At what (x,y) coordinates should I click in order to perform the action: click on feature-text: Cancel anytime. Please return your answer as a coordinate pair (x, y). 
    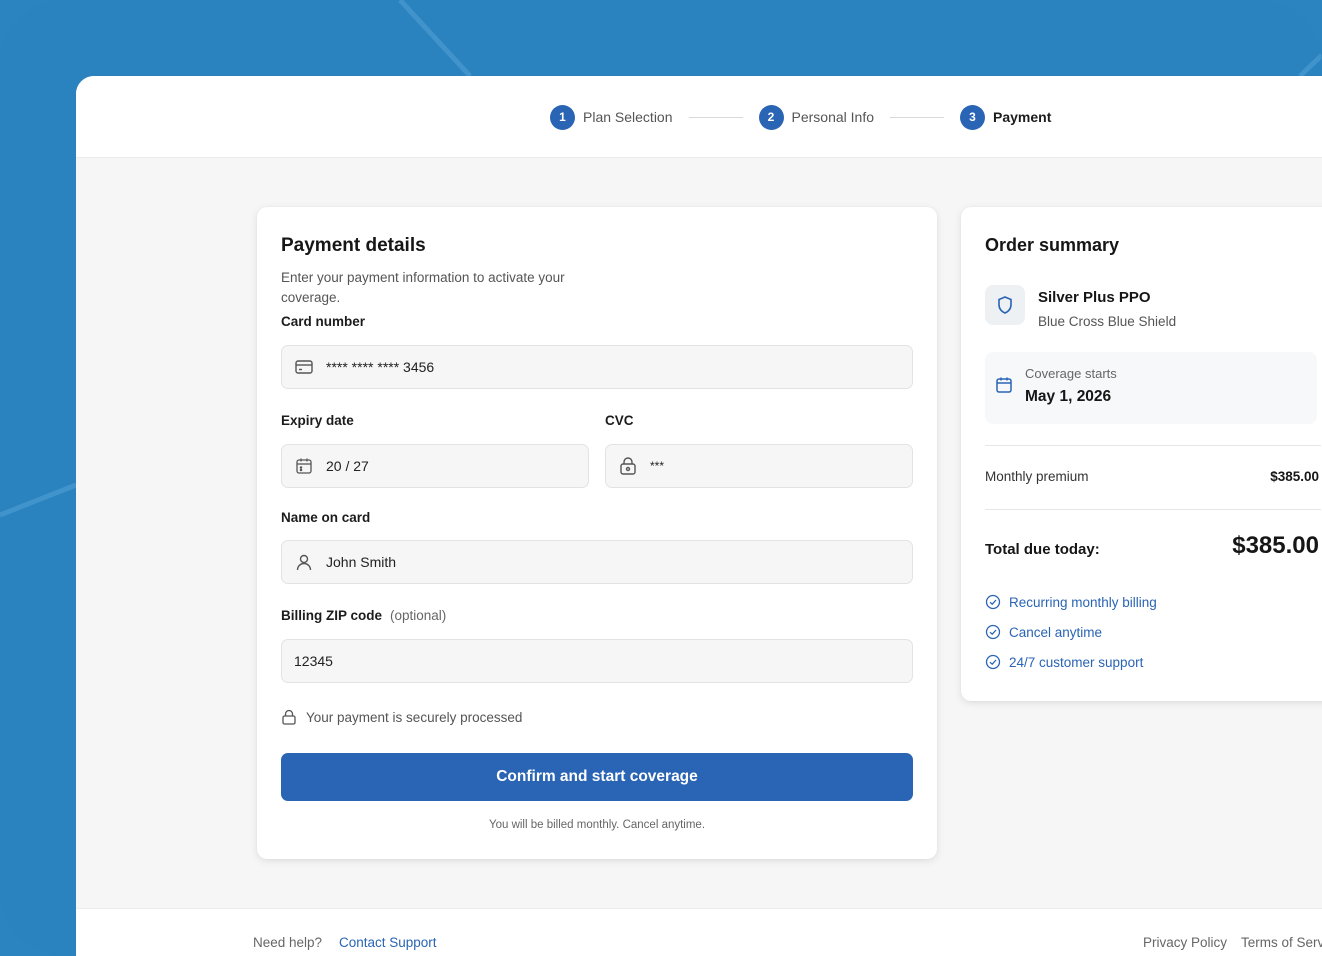
    Looking at the image, I should click on (1056, 632).